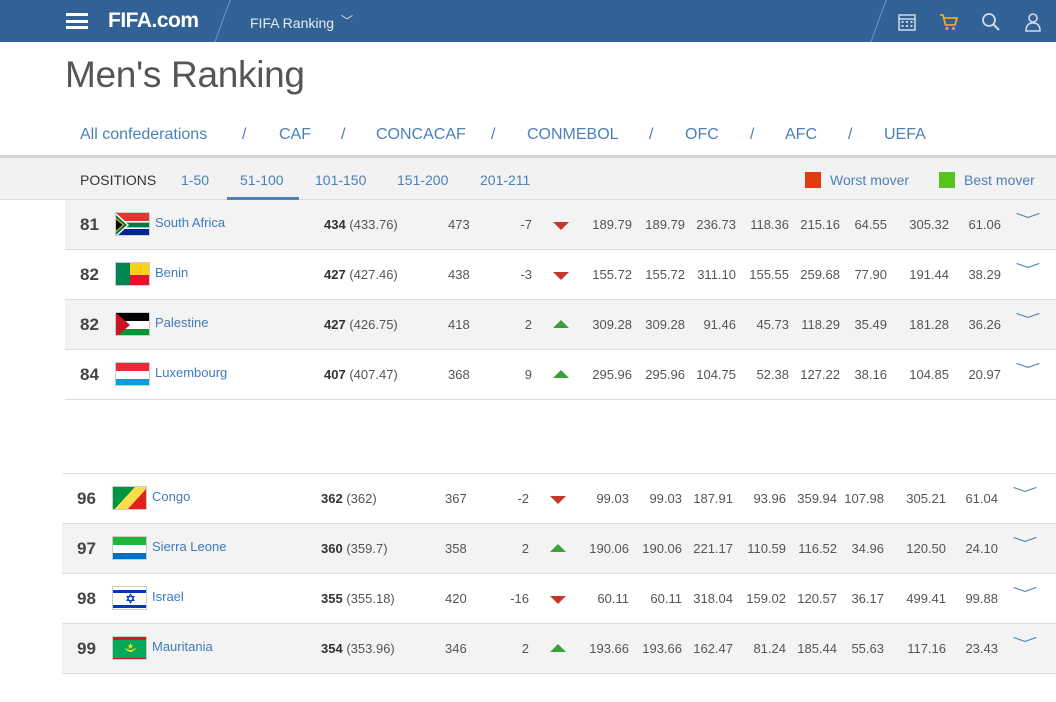 The image size is (1056, 702). I want to click on score-cell: 193.66, so click(609, 648).